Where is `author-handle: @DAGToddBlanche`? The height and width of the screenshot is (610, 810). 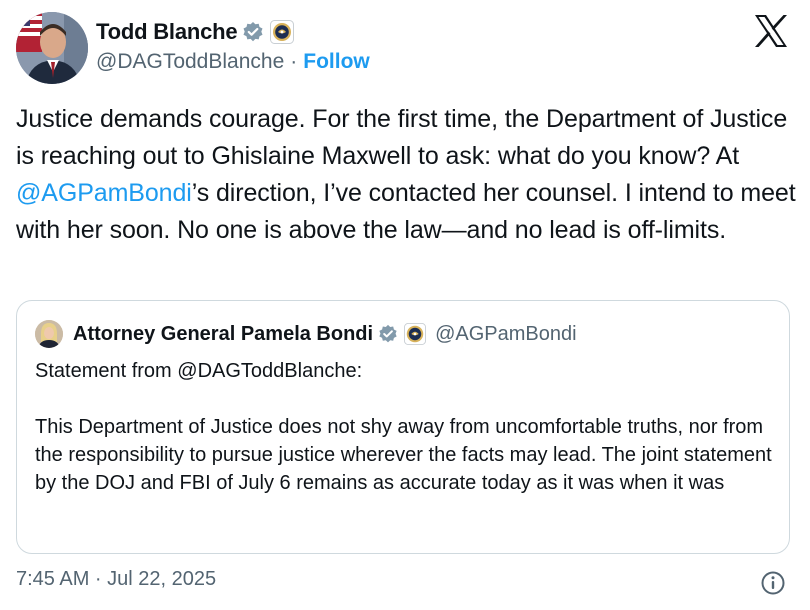 author-handle: @DAGToddBlanche is located at coordinates (190, 62).